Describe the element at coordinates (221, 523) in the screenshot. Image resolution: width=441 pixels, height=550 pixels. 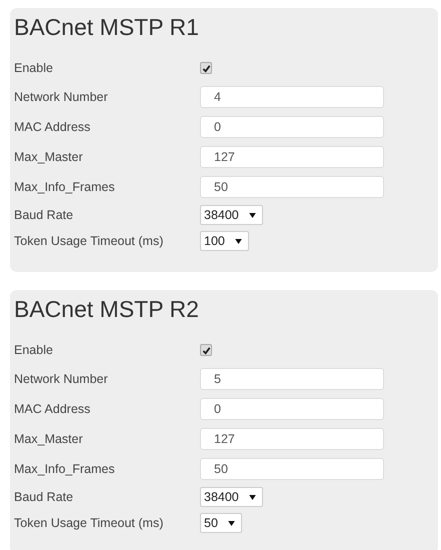
I see `dropdown: 50` at that location.